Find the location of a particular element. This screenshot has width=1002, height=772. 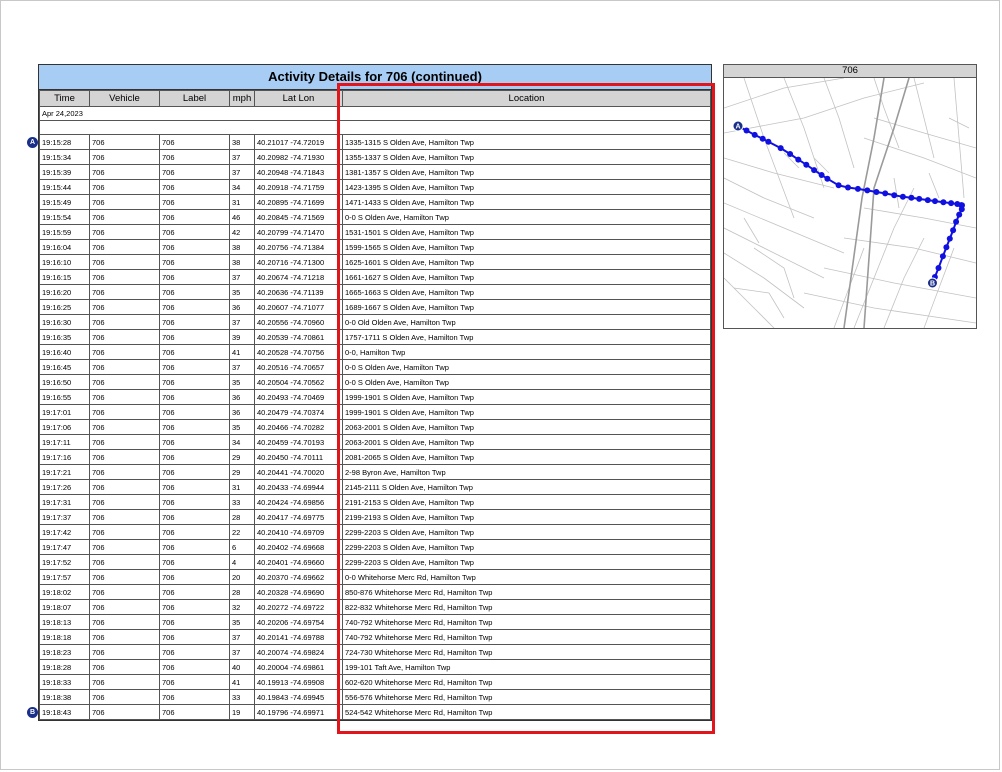

cell-mph: 37 is located at coordinates (242, 172).